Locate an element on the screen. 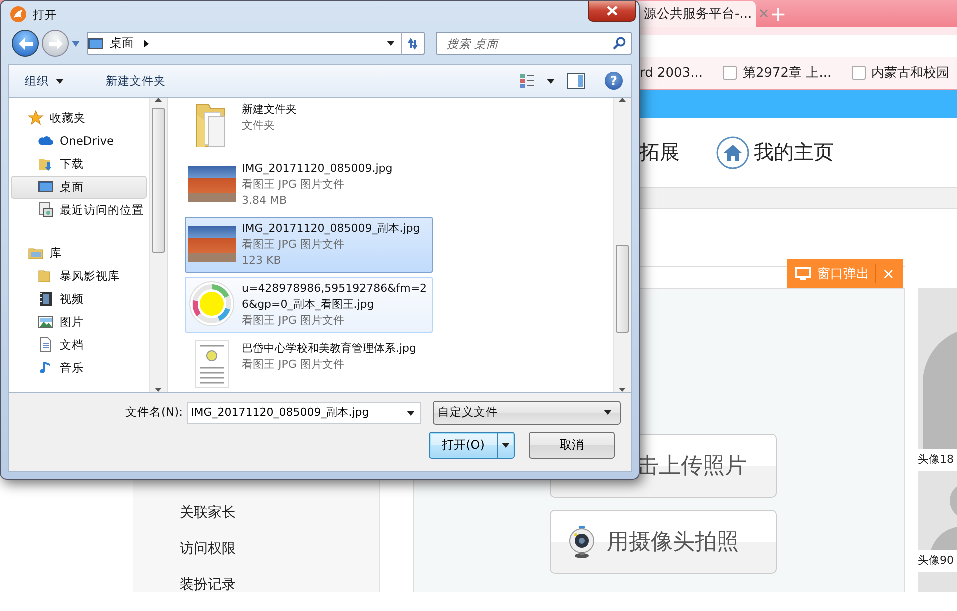 This screenshot has width=957, height=611. nav-item: 最近访问的位置 is located at coordinates (79, 210).